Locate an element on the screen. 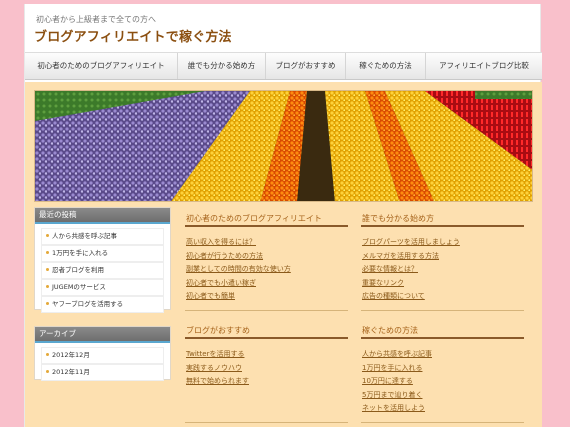 The height and width of the screenshot is (427, 570). archive-title: アーカイブ is located at coordinates (102, 335).